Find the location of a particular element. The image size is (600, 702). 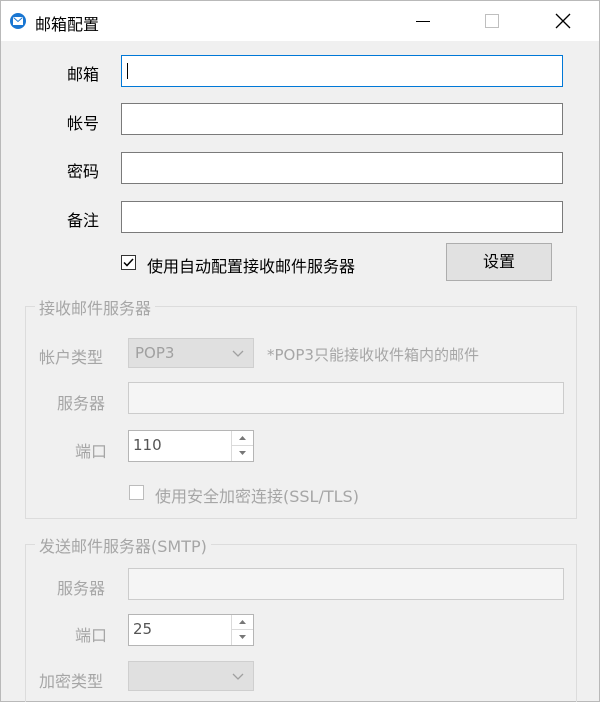

email-label: 邮箱 is located at coordinates (83, 74).